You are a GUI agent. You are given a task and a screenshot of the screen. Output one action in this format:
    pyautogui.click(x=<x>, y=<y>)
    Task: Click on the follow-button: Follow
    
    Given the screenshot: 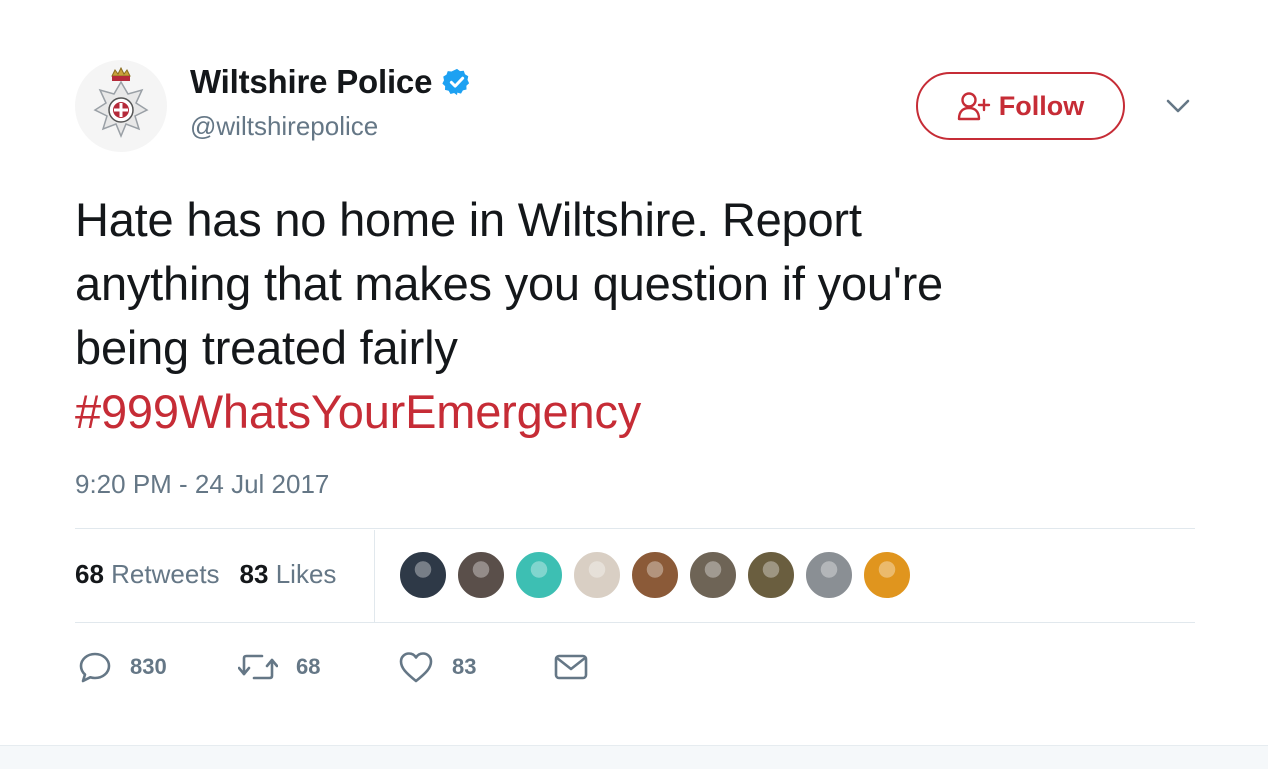 What is the action you would take?
    pyautogui.click(x=1020, y=106)
    